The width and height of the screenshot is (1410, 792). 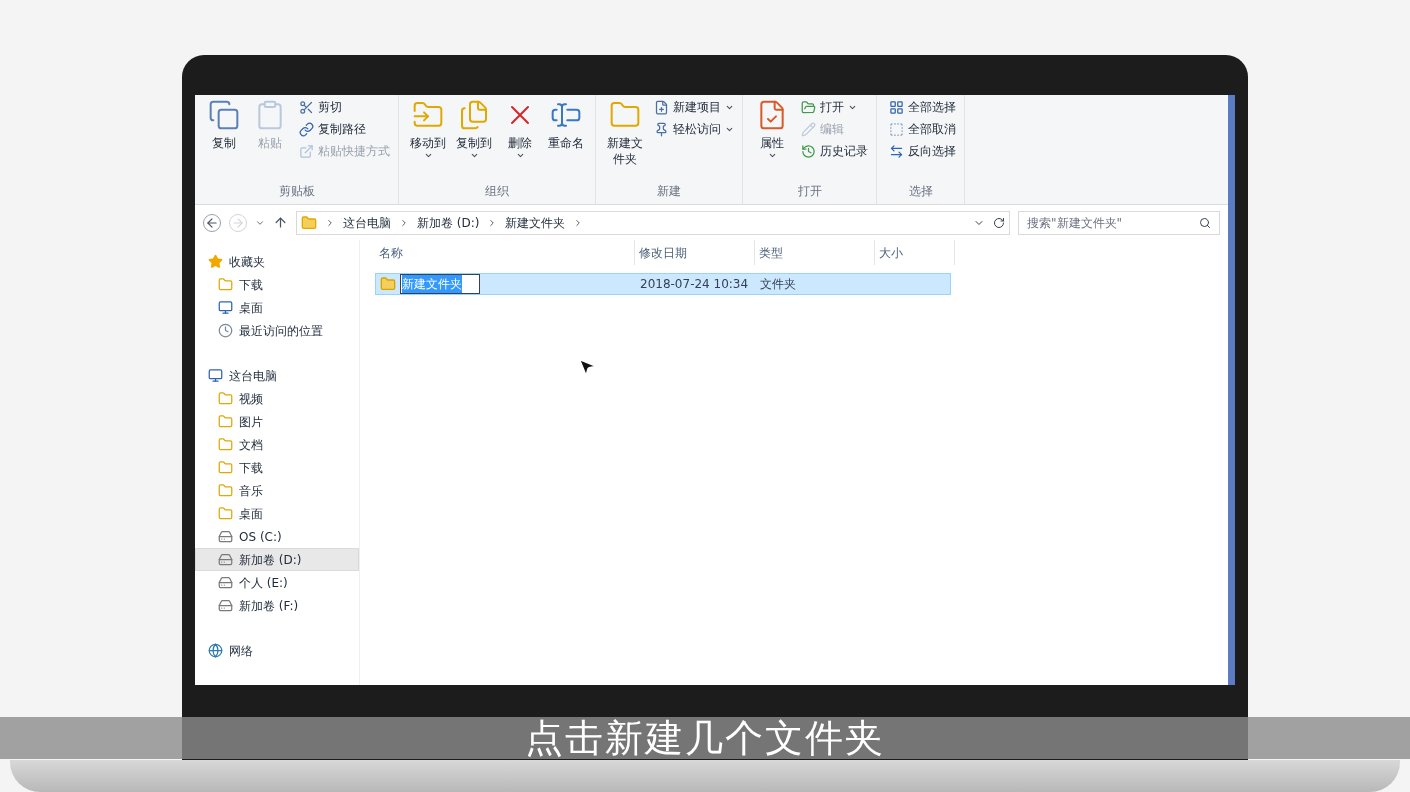 What do you see at coordinates (344, 129) in the screenshot?
I see `ribbon-small-button: 复制路径` at bounding box center [344, 129].